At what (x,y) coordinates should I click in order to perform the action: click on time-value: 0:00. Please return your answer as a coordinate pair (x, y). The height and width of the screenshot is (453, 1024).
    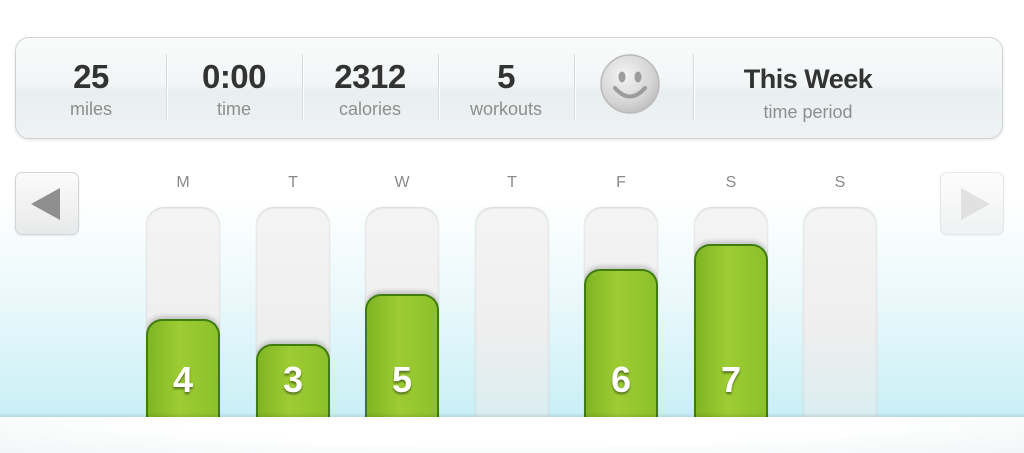
    Looking at the image, I should click on (234, 76).